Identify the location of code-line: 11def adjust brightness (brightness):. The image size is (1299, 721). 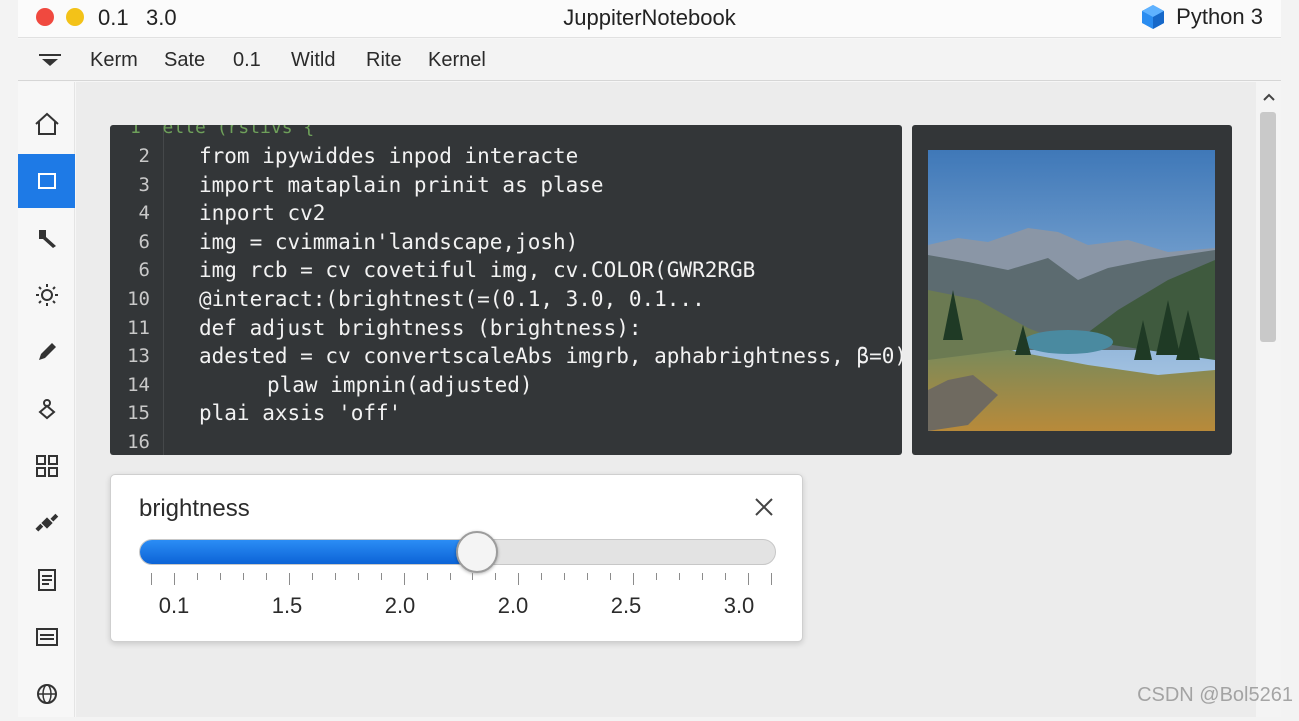
(506, 328).